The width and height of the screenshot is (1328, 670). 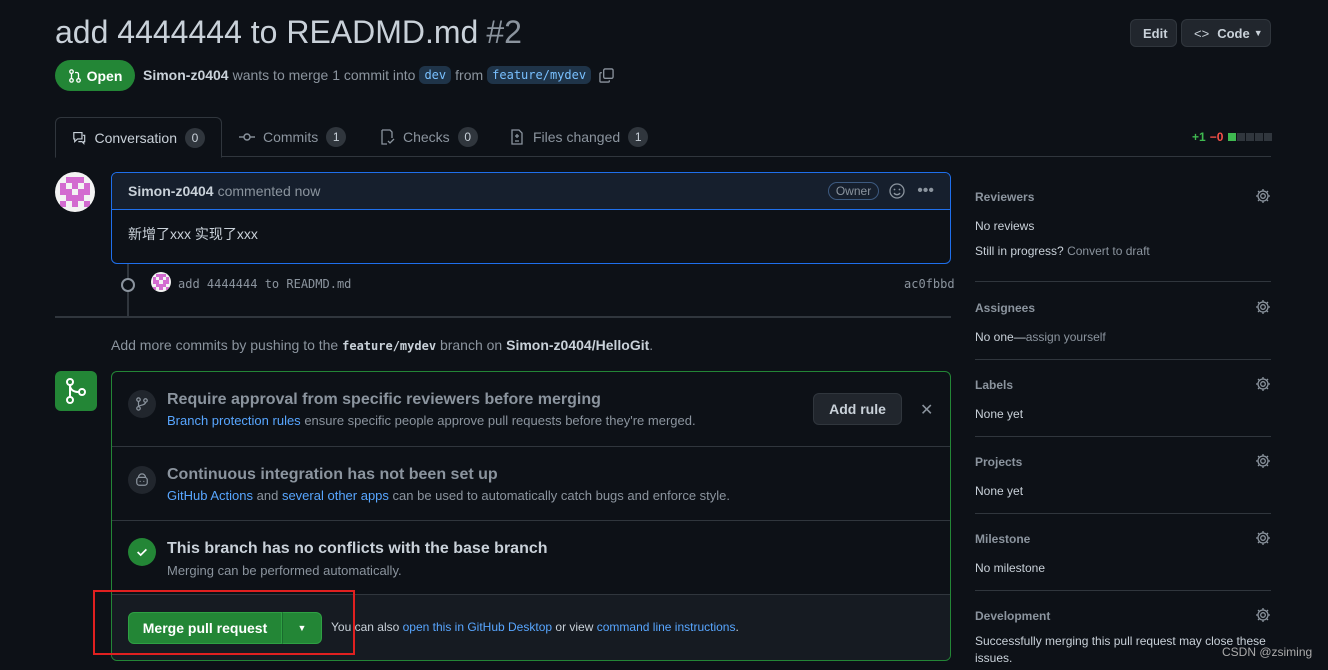 I want to click on comment-author: Simon-z0404, so click(x=171, y=191).